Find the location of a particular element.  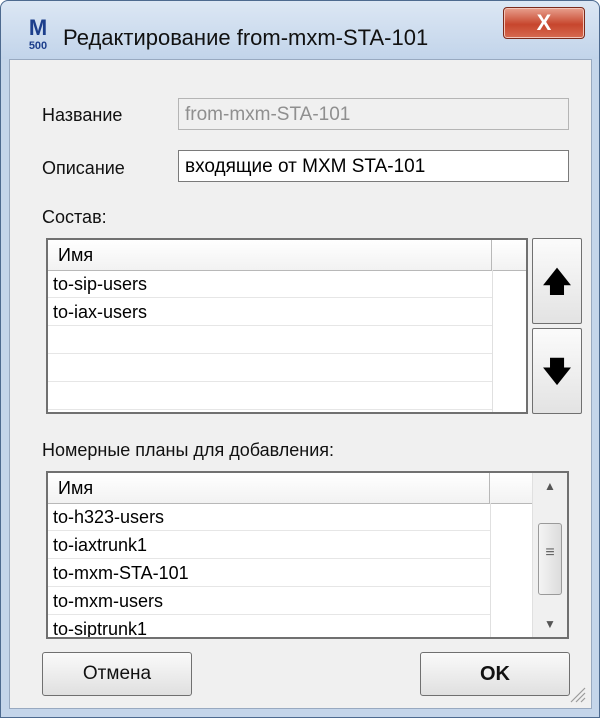

app-icon: M 500 is located at coordinates (38, 34).